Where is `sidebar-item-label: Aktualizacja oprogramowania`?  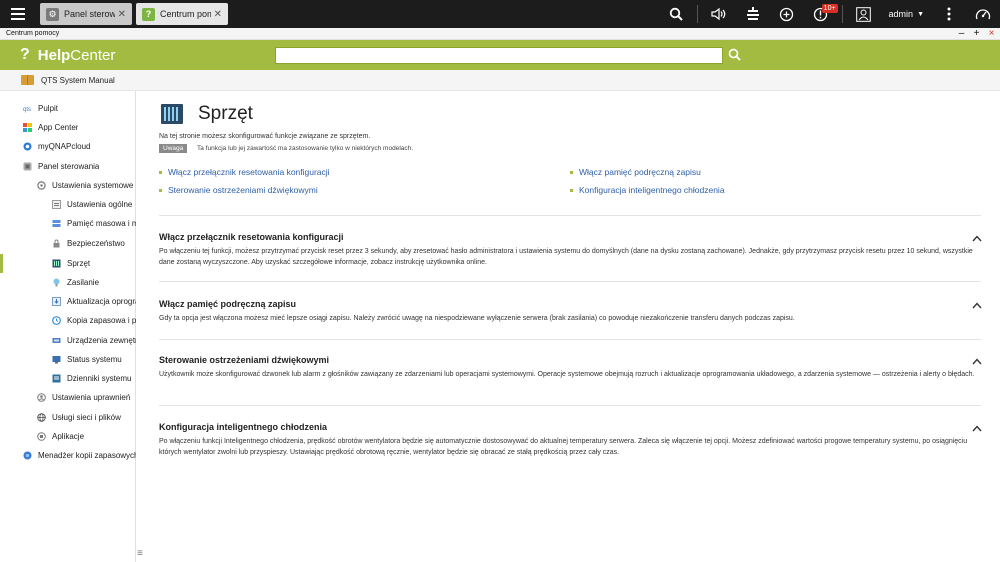
sidebar-item-label: Aktualizacja oprogramowania is located at coordinates (101, 301).